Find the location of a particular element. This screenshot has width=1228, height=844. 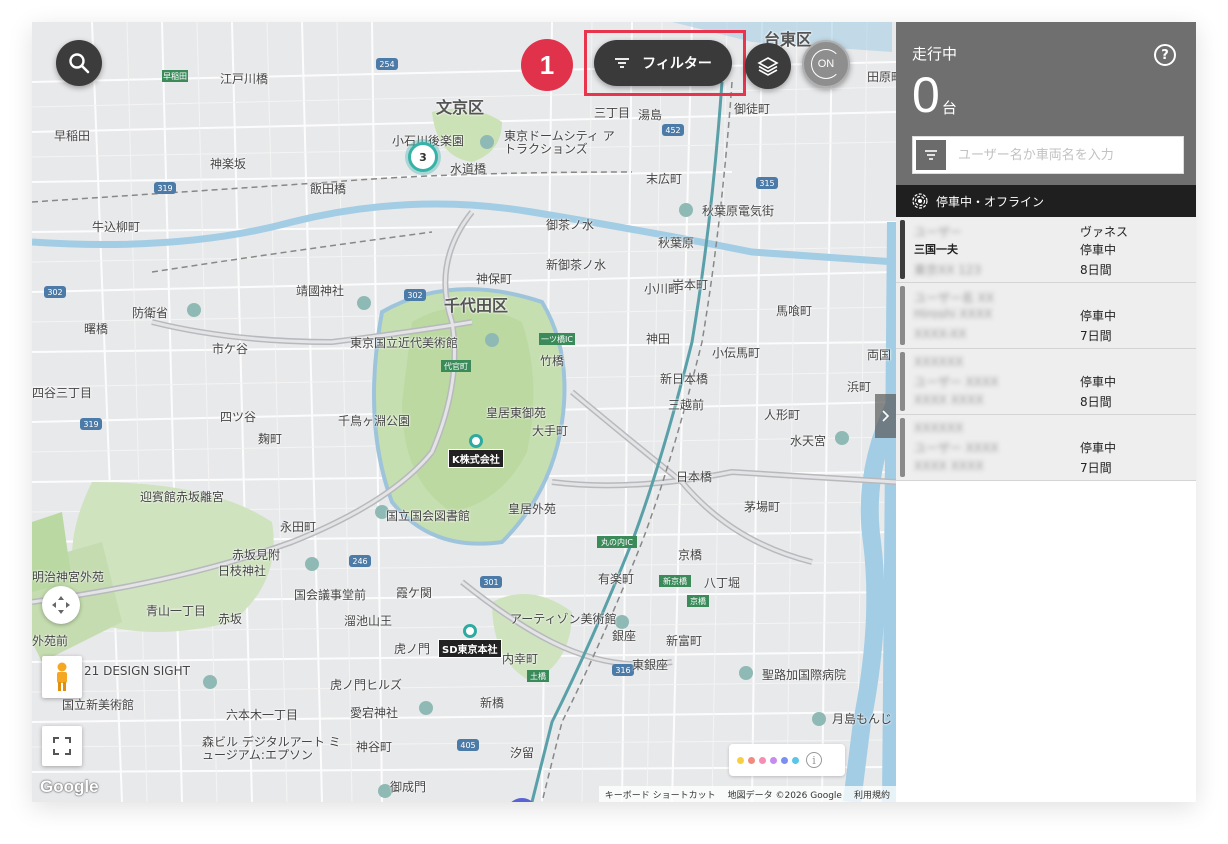

pegman-icon is located at coordinates (62, 676).